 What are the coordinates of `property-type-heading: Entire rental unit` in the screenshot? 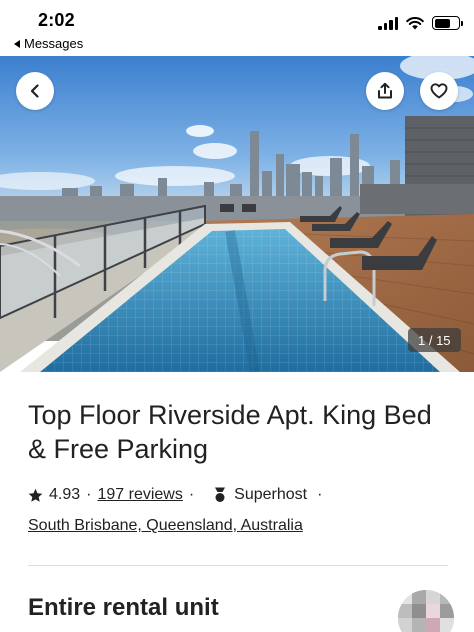 It's located at (123, 607).